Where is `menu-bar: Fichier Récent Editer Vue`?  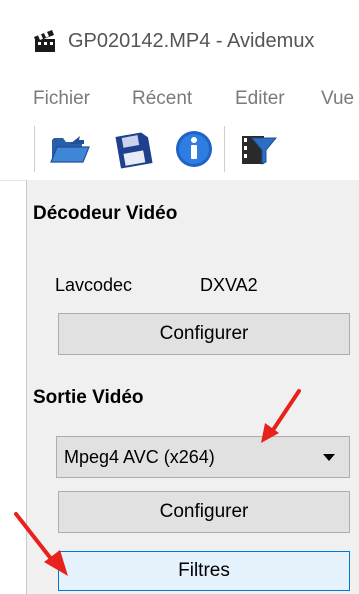 menu-bar: Fichier Récent Editer Vue is located at coordinates (179, 99).